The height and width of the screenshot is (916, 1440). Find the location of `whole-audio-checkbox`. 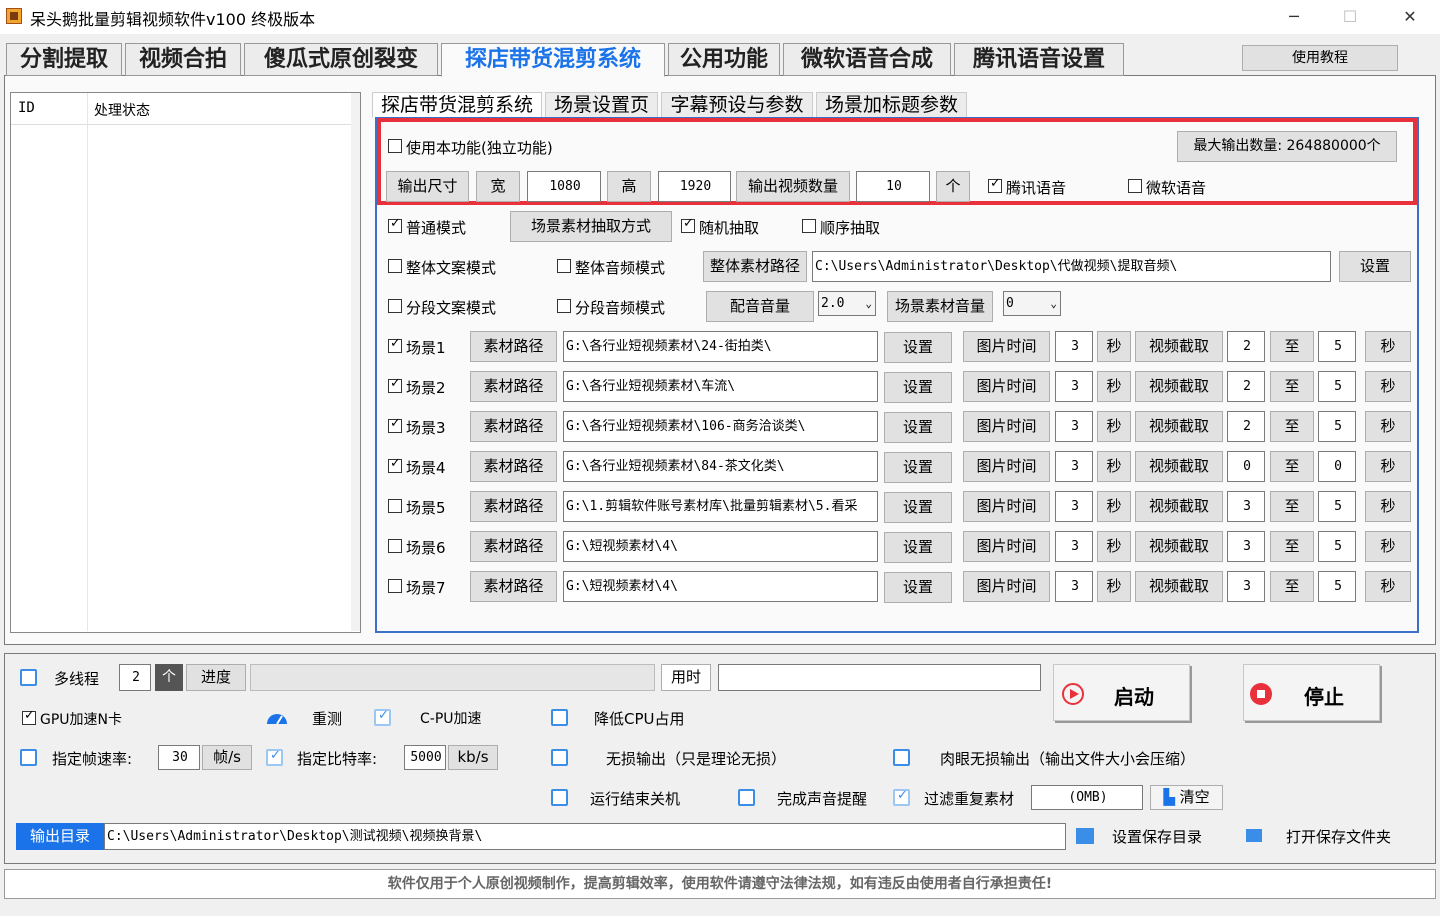

whole-audio-checkbox is located at coordinates (564, 266).